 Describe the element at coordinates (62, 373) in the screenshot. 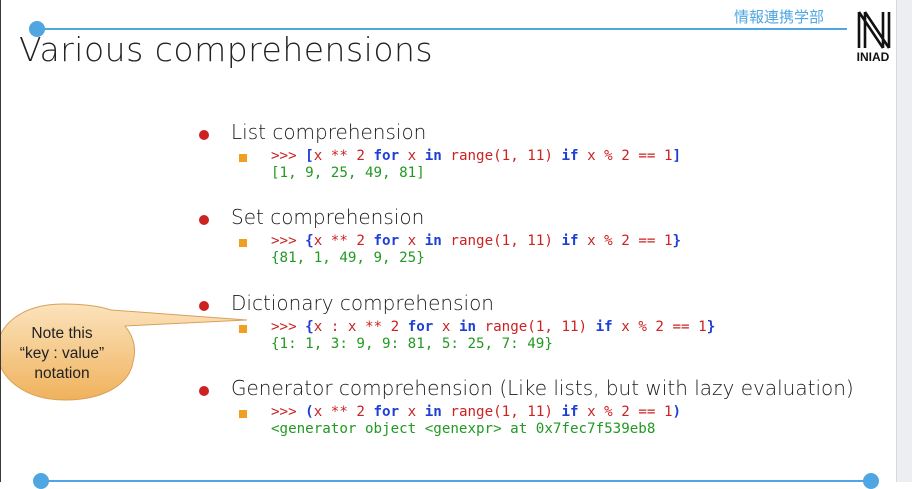

I see `callout-line-3: notation` at that location.